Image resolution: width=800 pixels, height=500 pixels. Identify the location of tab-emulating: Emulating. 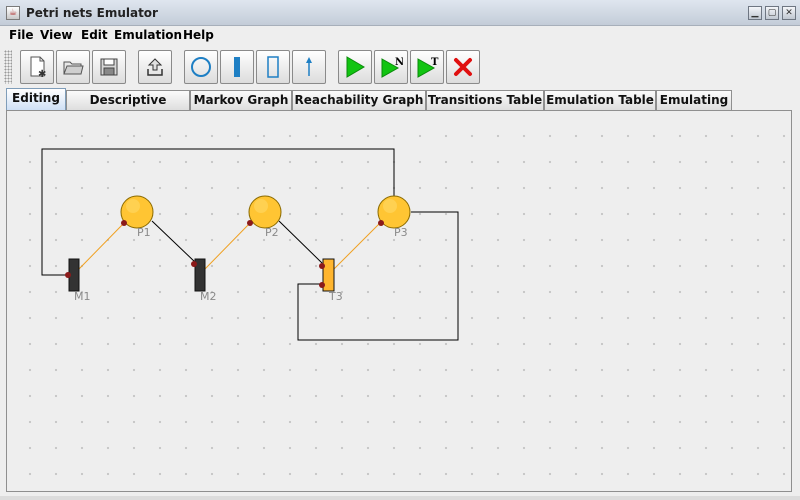
(694, 100).